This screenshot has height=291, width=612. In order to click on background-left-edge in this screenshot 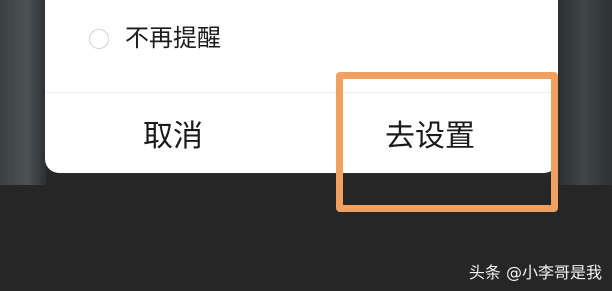, I will do `click(23, 92)`.